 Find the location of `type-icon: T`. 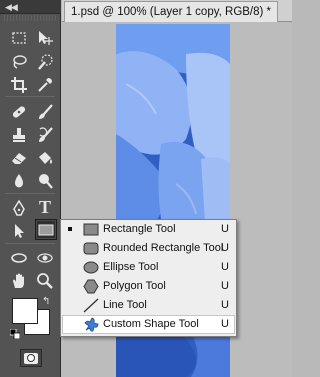

type-icon: T is located at coordinates (45, 207).